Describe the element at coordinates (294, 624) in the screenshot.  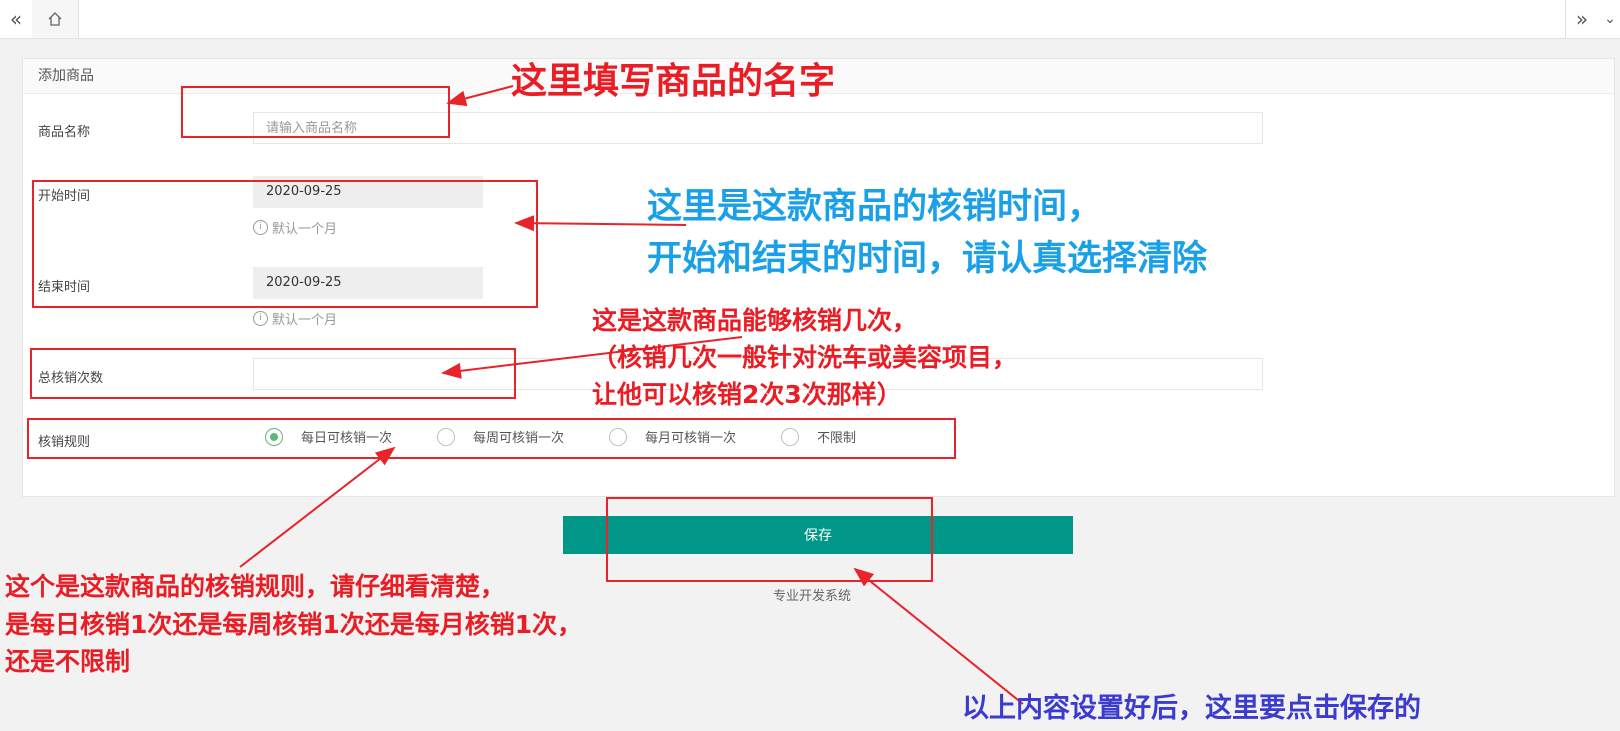
I see `annotation-rule-line2: 是每日核销1次还是每周核销1次还是每月核销1次，` at that location.